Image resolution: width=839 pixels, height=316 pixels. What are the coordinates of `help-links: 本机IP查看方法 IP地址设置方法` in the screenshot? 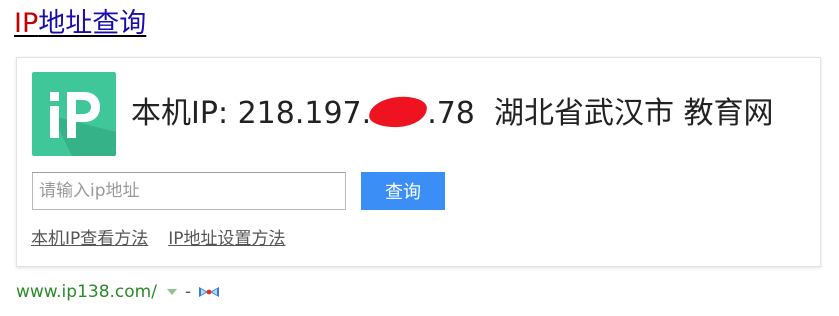 It's located at (168, 239).